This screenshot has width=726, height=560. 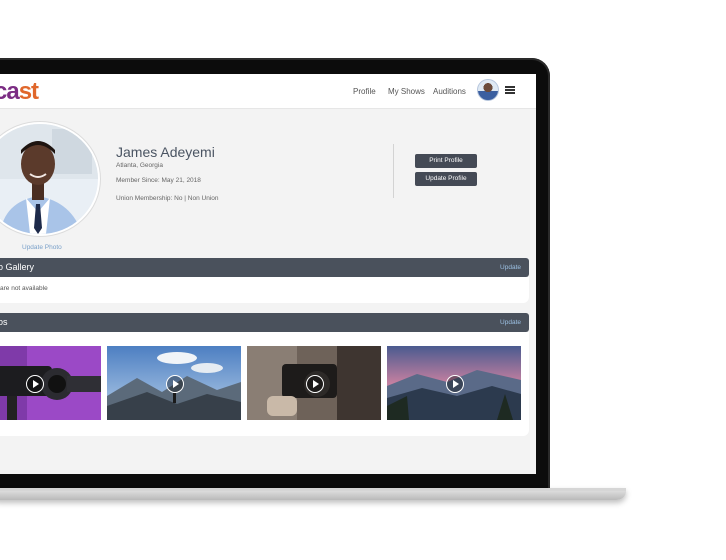 What do you see at coordinates (449, 91) in the screenshot?
I see `nav-auditions: Auditions` at bounding box center [449, 91].